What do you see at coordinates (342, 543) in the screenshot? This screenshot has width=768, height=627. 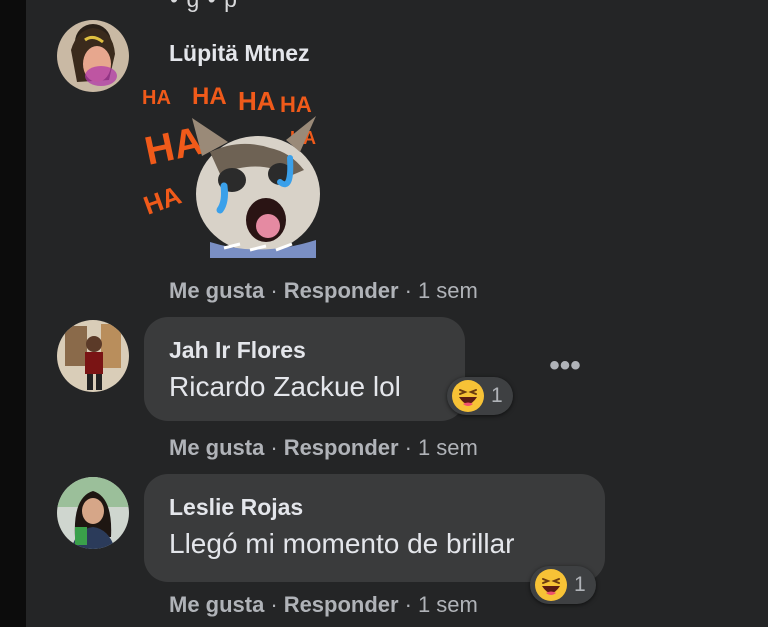 I see `comment-text: Llegó mi momento de brillar` at bounding box center [342, 543].